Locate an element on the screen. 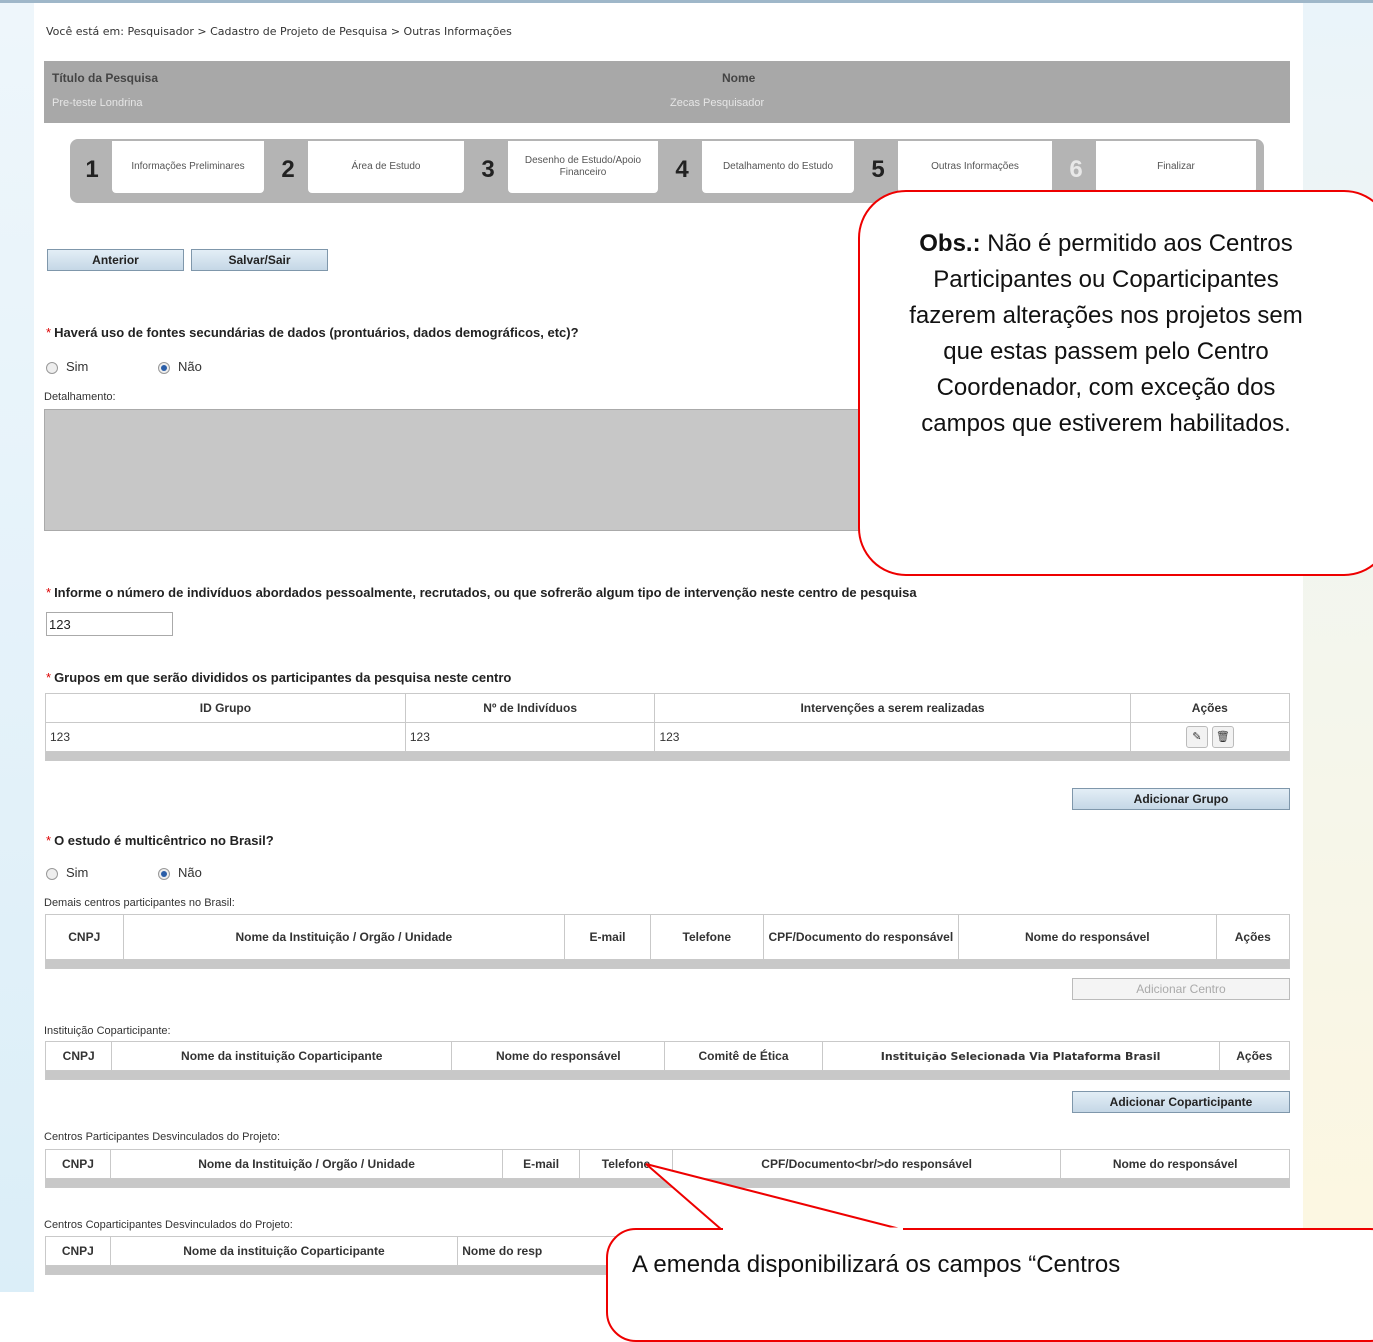 Image resolution: width=1373 pixels, height=1342 pixels. arrow-pointer is located at coordinates (775, 1197).